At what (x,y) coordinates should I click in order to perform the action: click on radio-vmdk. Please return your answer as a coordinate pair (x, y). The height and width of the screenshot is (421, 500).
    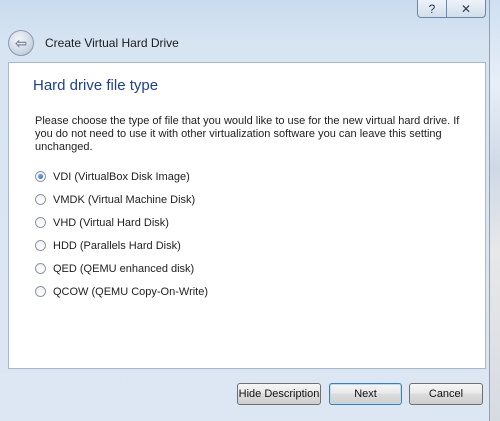
    Looking at the image, I should click on (40, 199).